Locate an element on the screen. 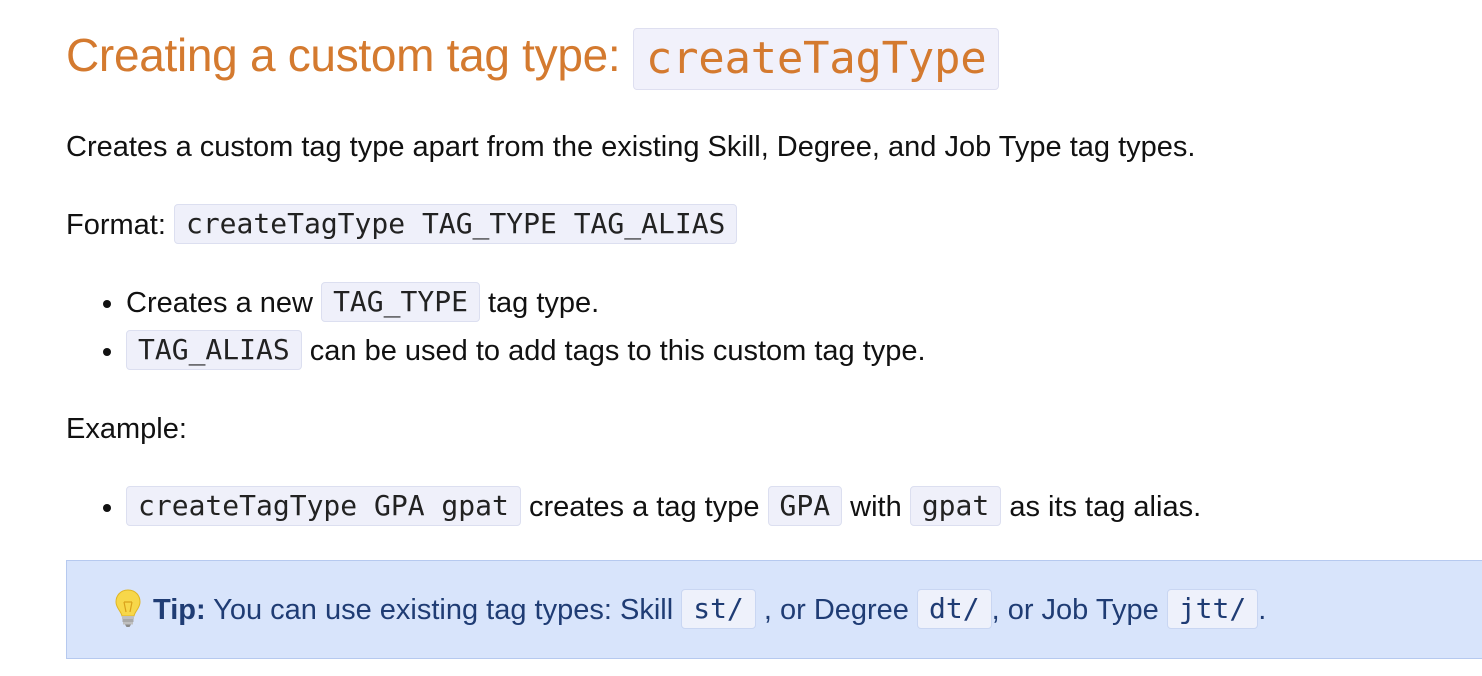 The height and width of the screenshot is (676, 1482). list-item: Creates a new TAG_TYPE tag type. is located at coordinates (526, 303).